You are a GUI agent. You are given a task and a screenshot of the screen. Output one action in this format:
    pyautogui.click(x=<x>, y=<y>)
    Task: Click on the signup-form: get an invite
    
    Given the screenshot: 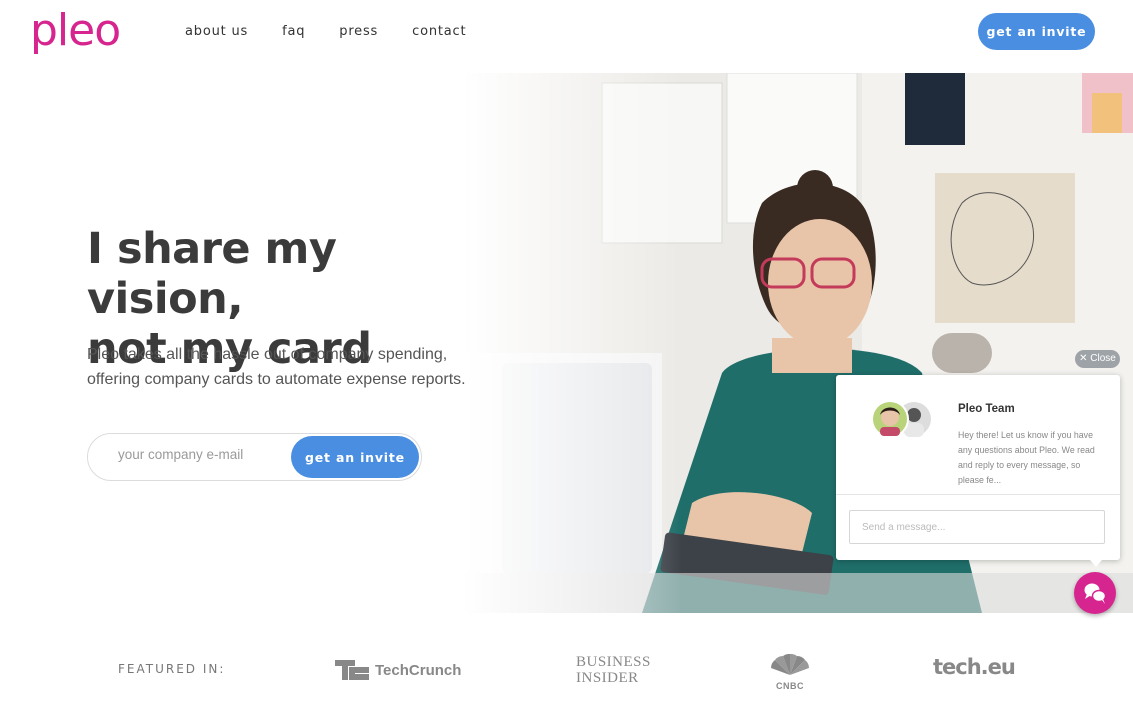 What is the action you would take?
    pyautogui.click(x=254, y=457)
    